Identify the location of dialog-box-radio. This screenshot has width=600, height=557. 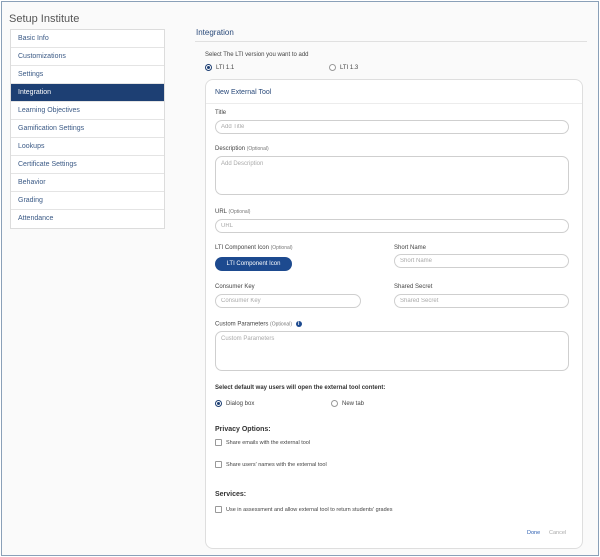
(218, 403).